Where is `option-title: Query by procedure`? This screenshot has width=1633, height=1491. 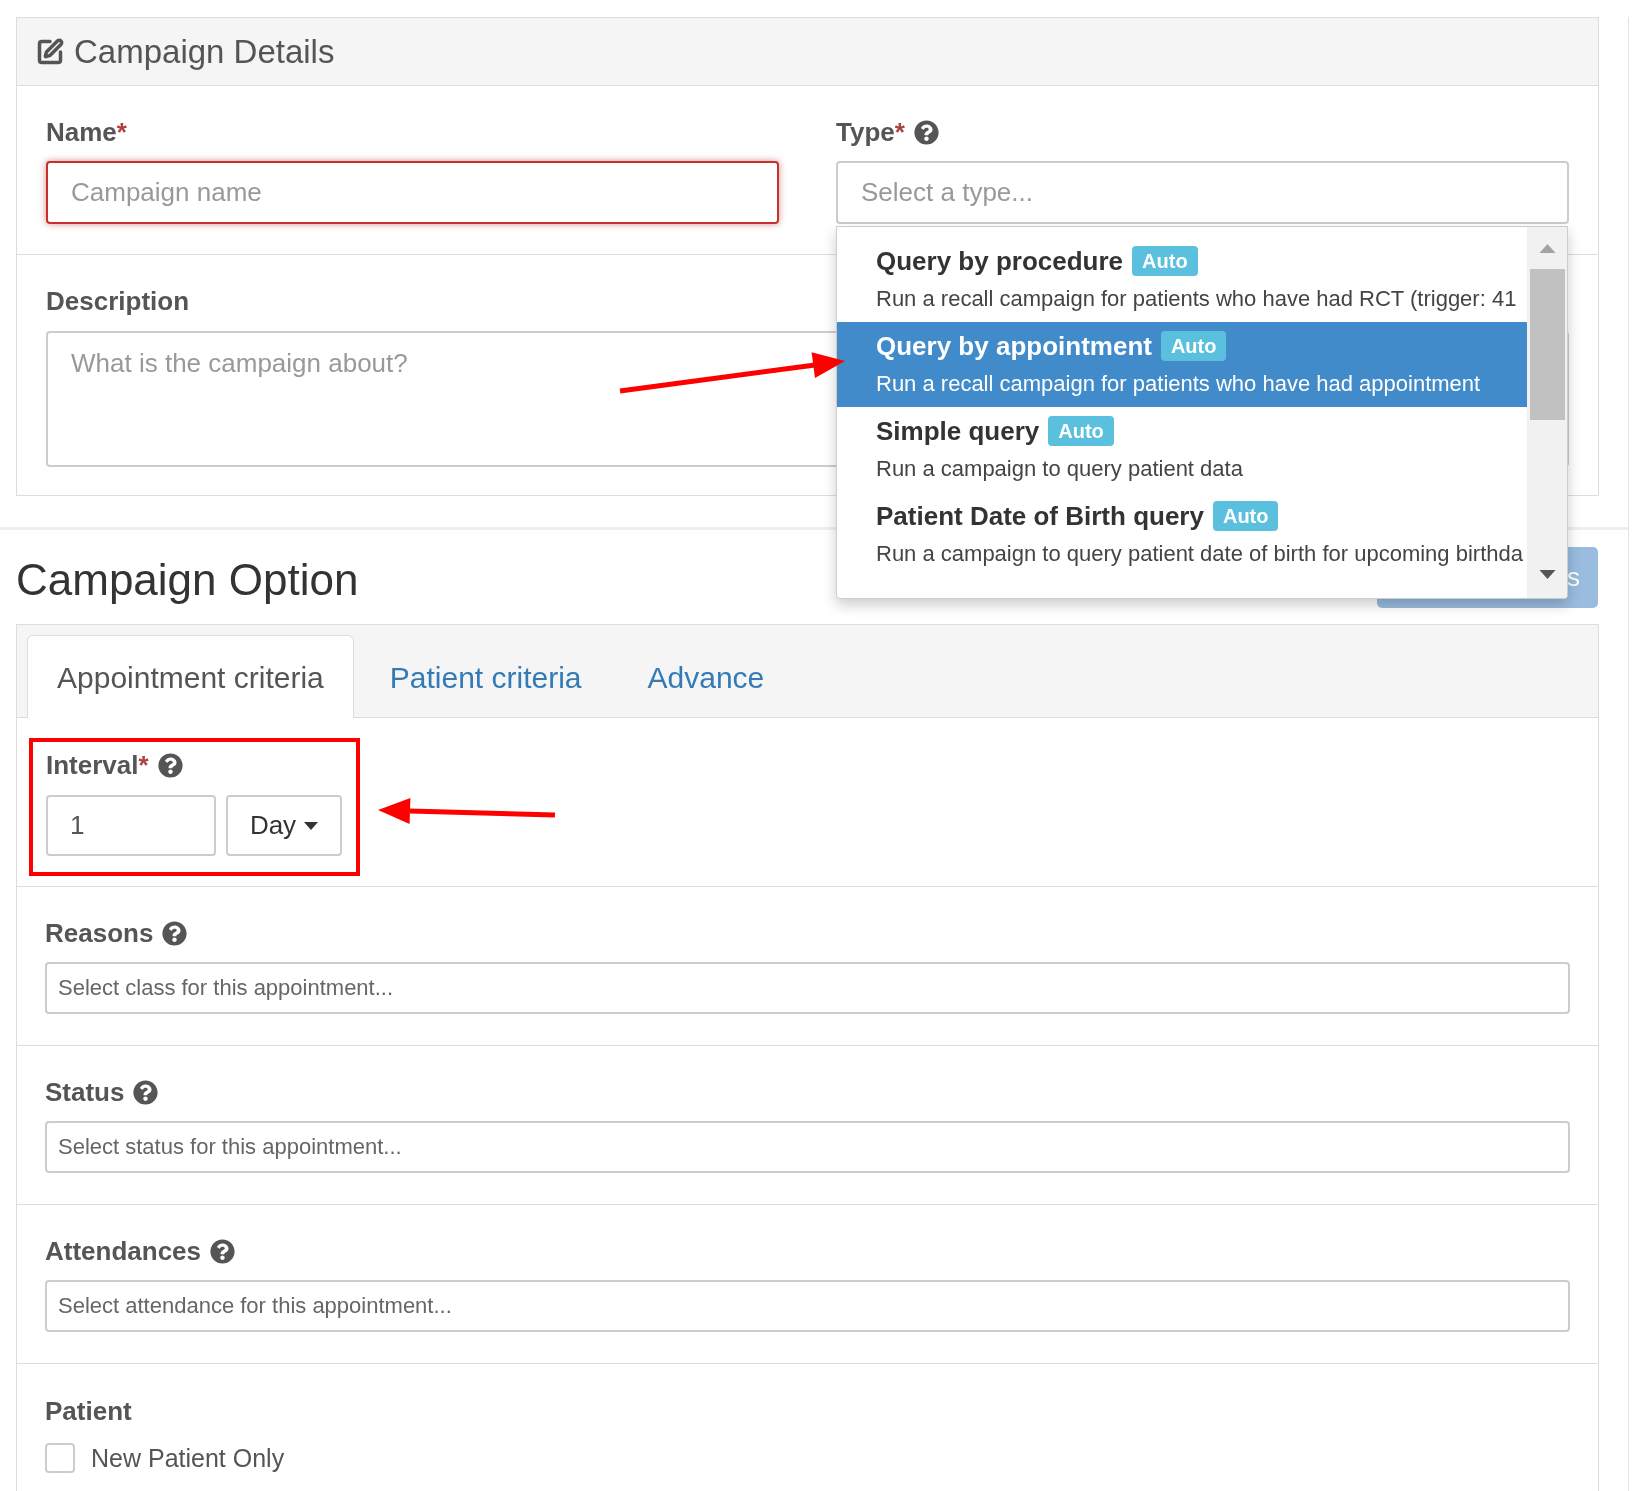 option-title: Query by procedure is located at coordinates (1000, 261).